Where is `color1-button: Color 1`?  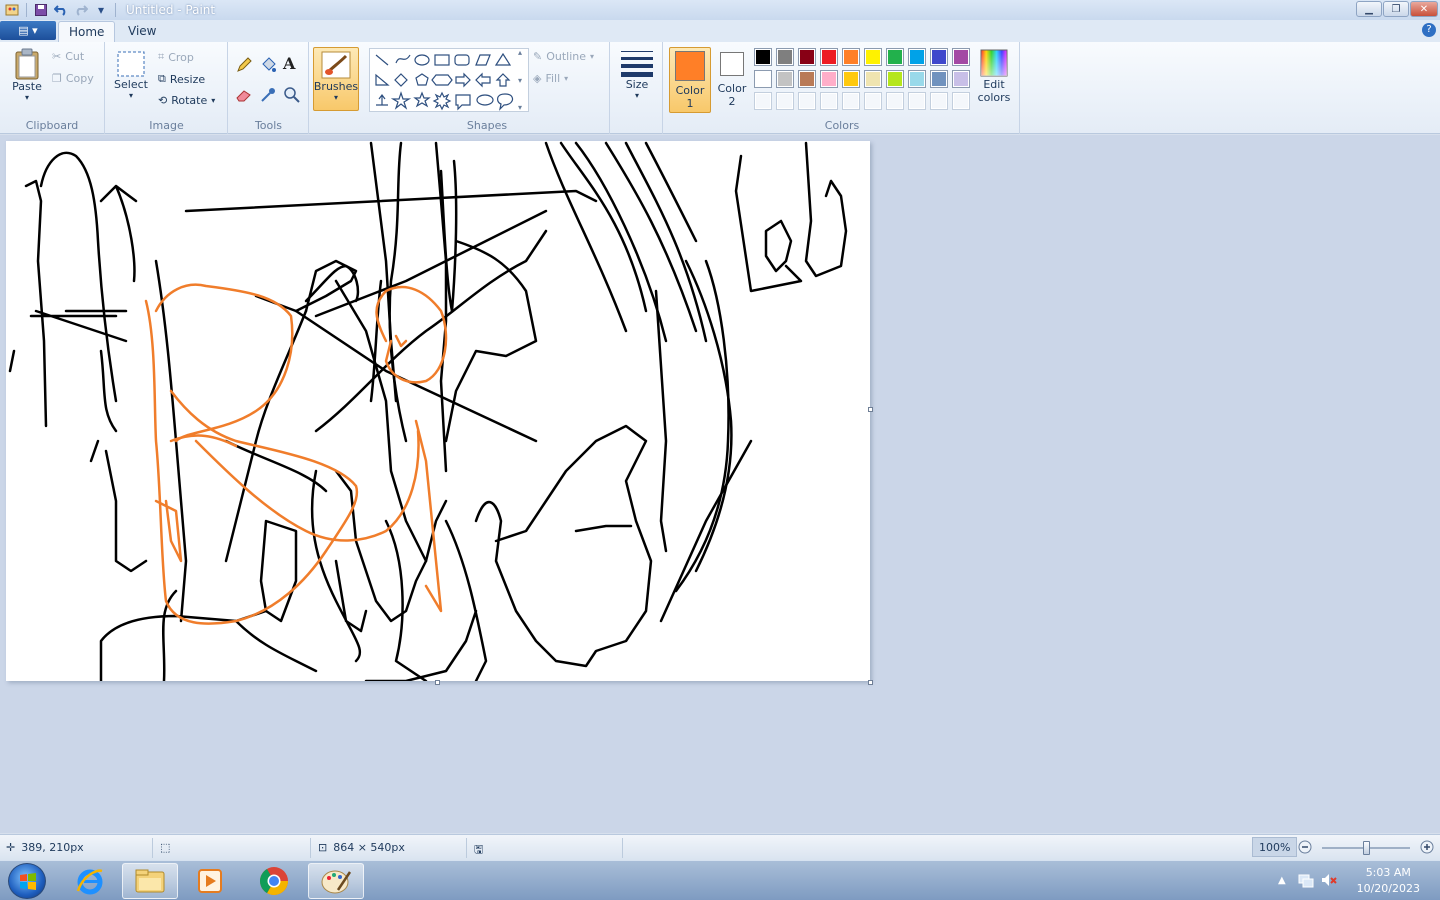
color1-button: Color 1 is located at coordinates (690, 80).